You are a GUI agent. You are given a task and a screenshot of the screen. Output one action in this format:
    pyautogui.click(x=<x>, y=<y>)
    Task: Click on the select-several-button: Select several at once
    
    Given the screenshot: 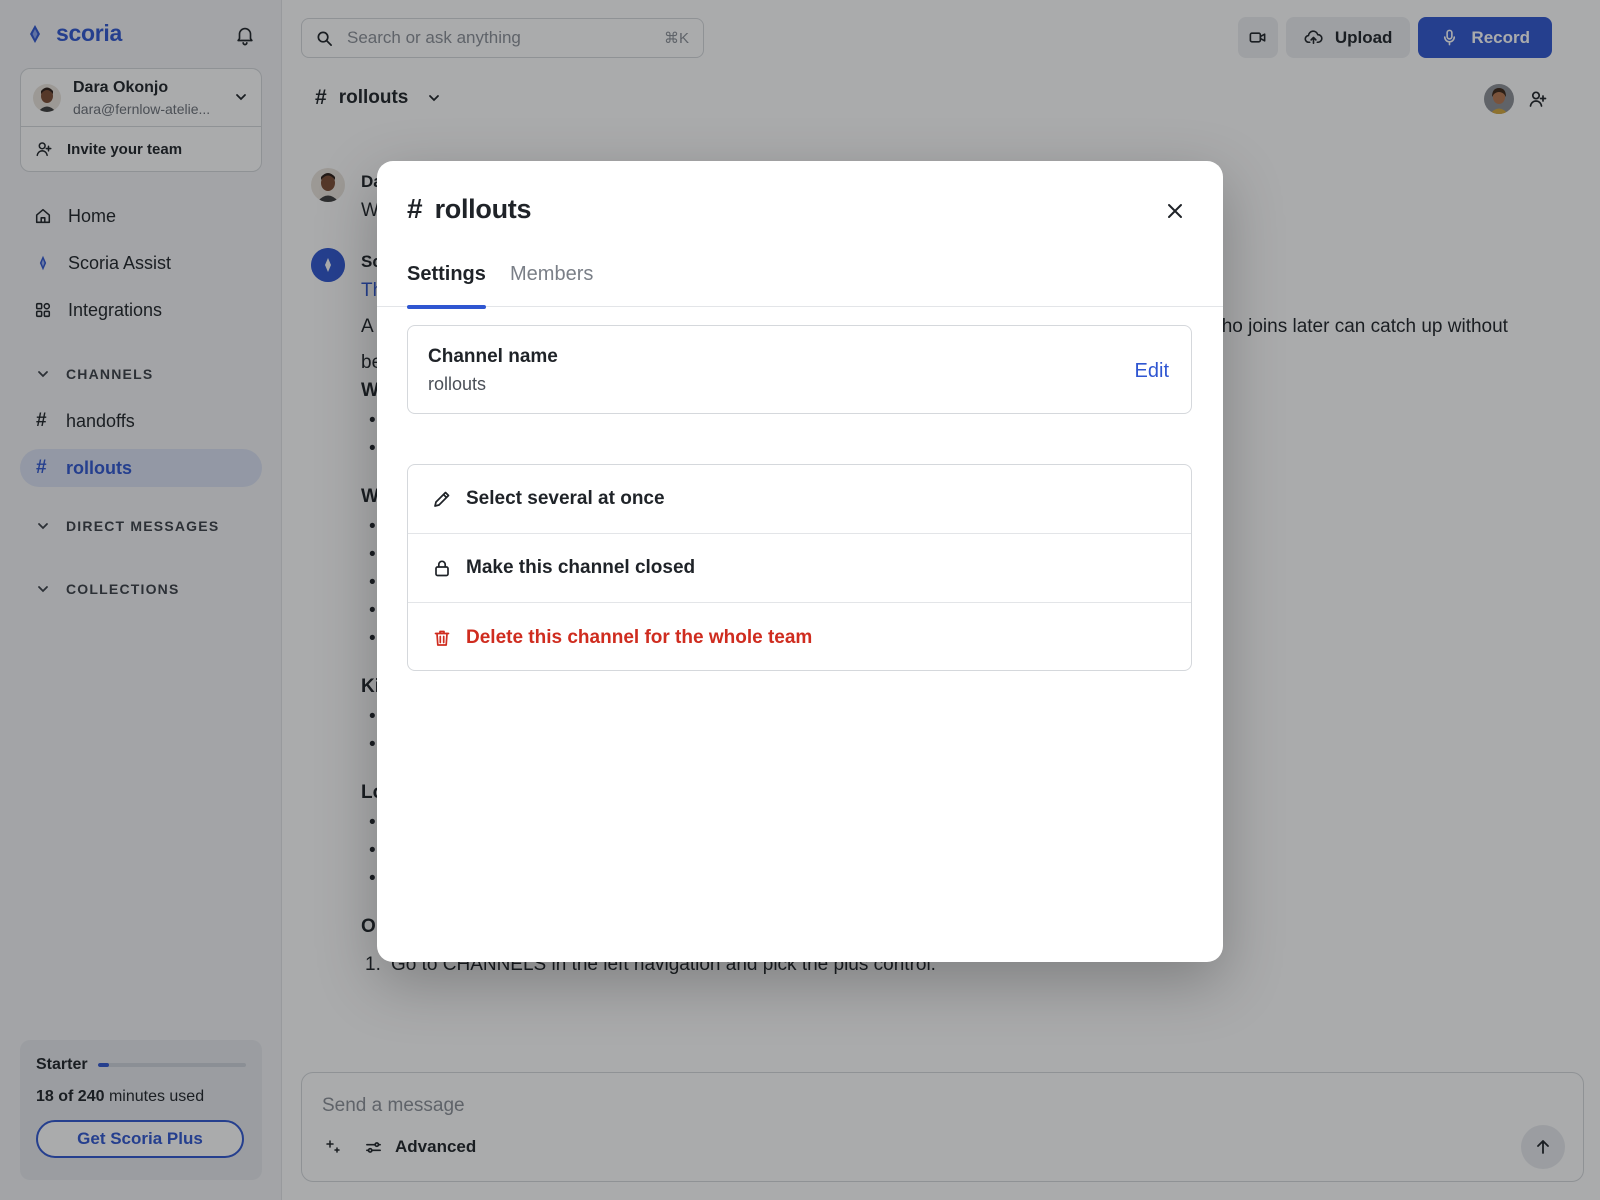 What is the action you would take?
    pyautogui.click(x=799, y=499)
    